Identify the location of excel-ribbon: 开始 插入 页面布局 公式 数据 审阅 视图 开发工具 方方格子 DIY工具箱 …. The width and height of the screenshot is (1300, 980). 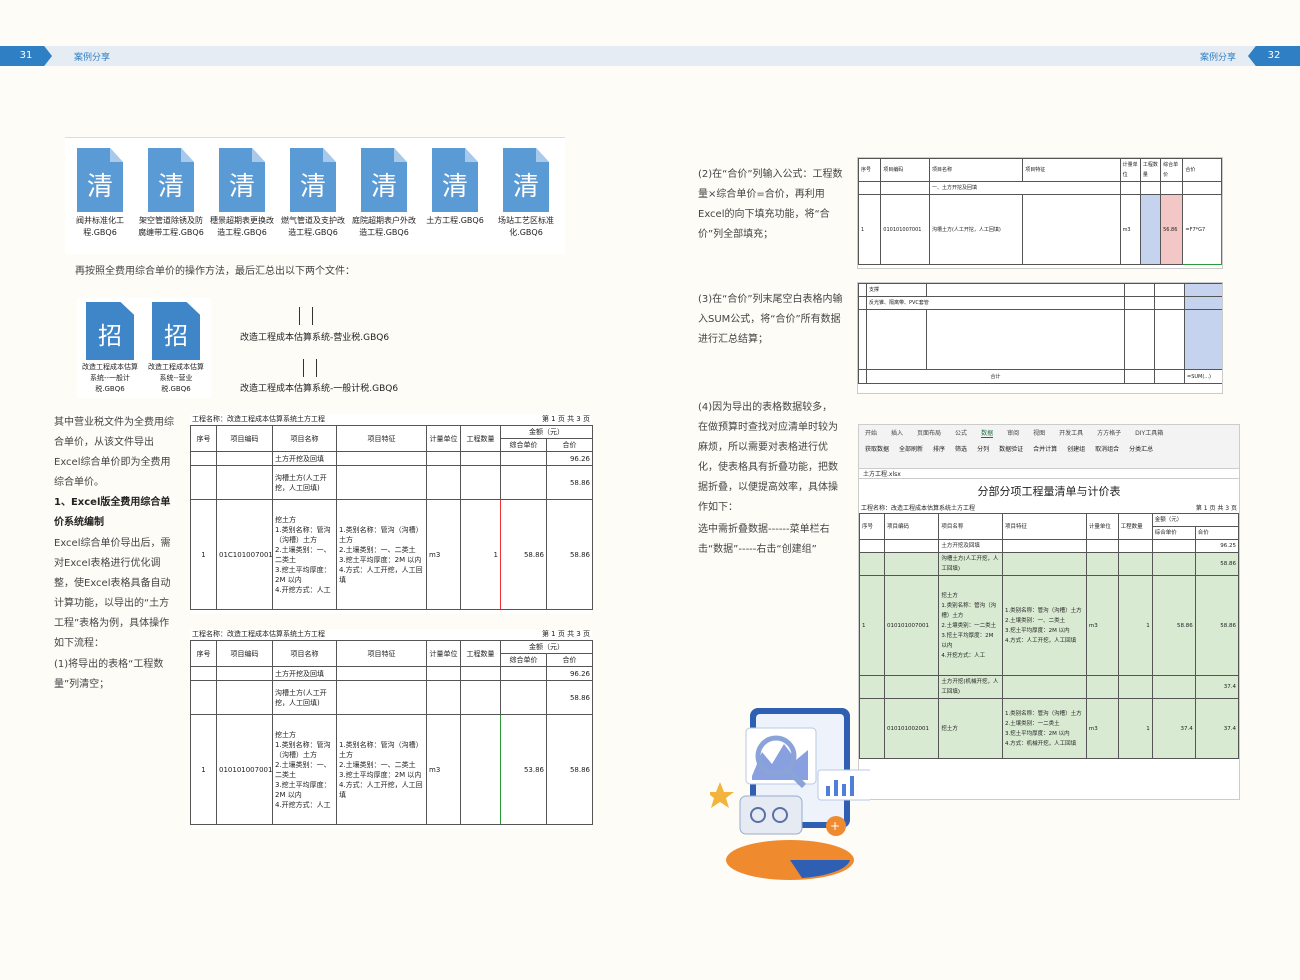
(1049, 447).